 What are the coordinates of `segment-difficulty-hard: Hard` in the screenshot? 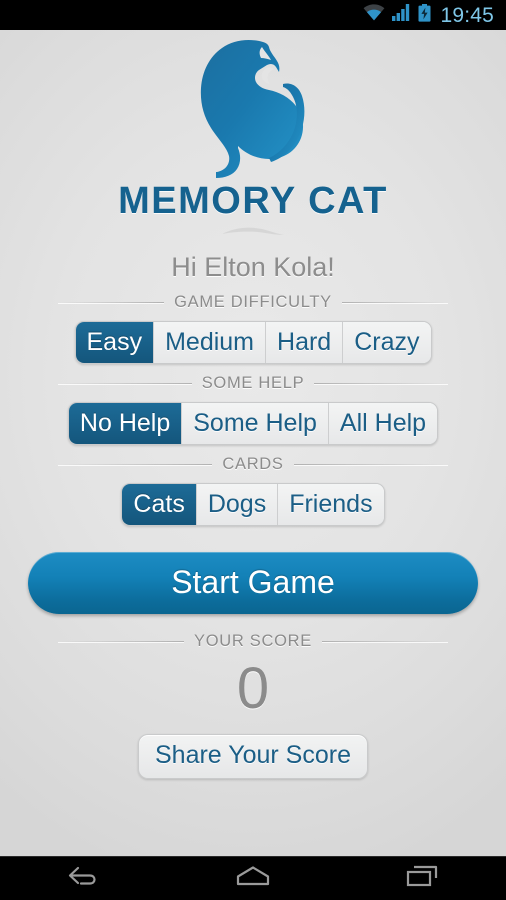 It's located at (304, 342).